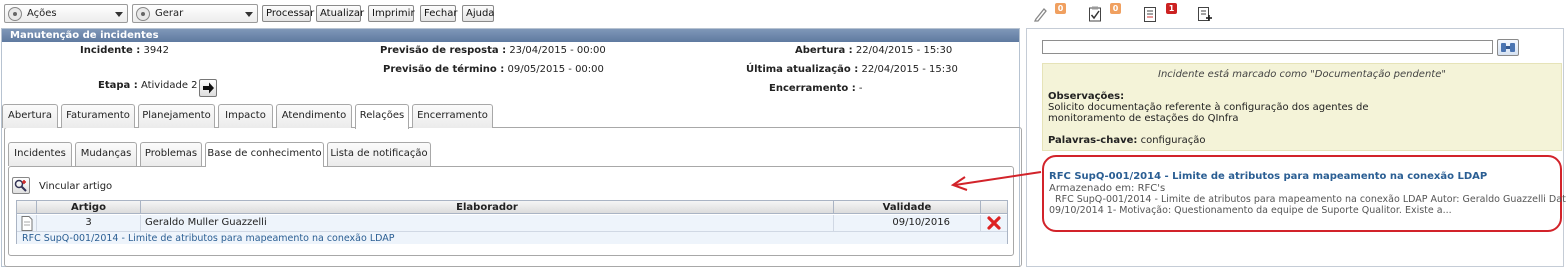  Describe the element at coordinates (1093, 140) in the screenshot. I see `palavras-chave-label: Palavras-chave:` at that location.